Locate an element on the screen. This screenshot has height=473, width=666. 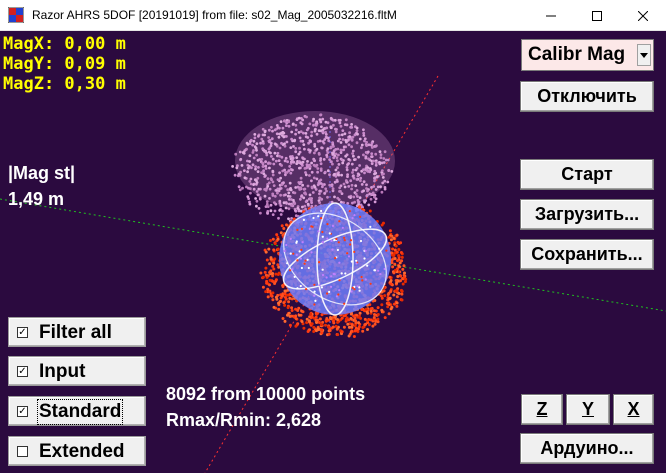
axis-x-button: X is located at coordinates (633, 409).